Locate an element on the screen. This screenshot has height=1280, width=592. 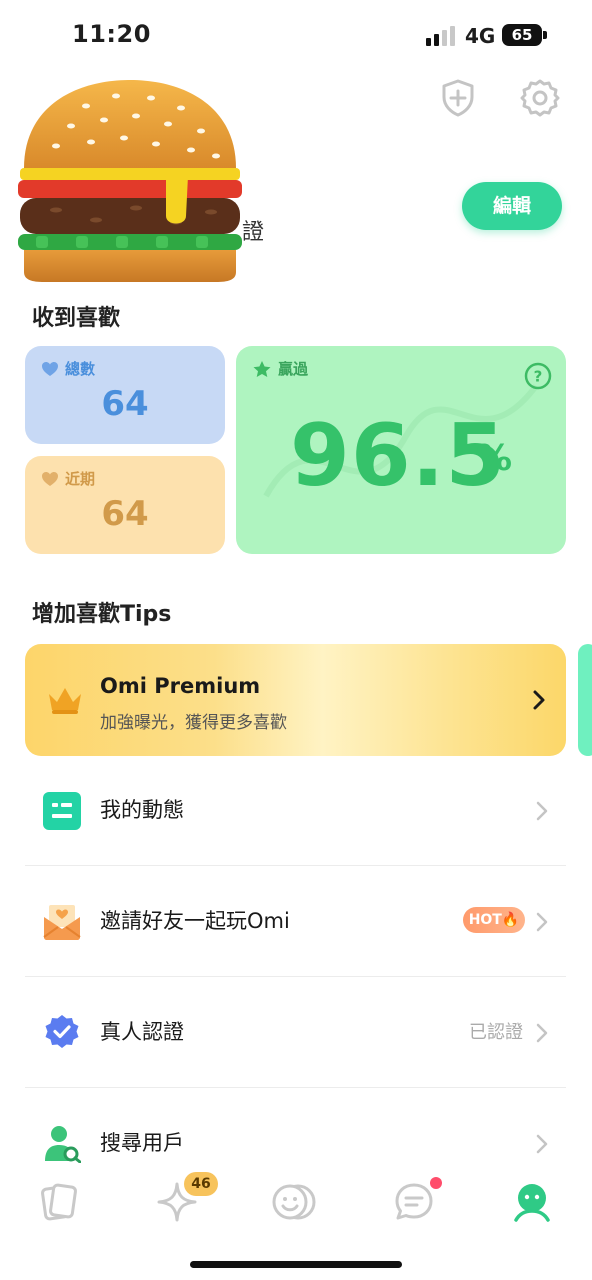
cards-icon is located at coordinates (60, 1202).